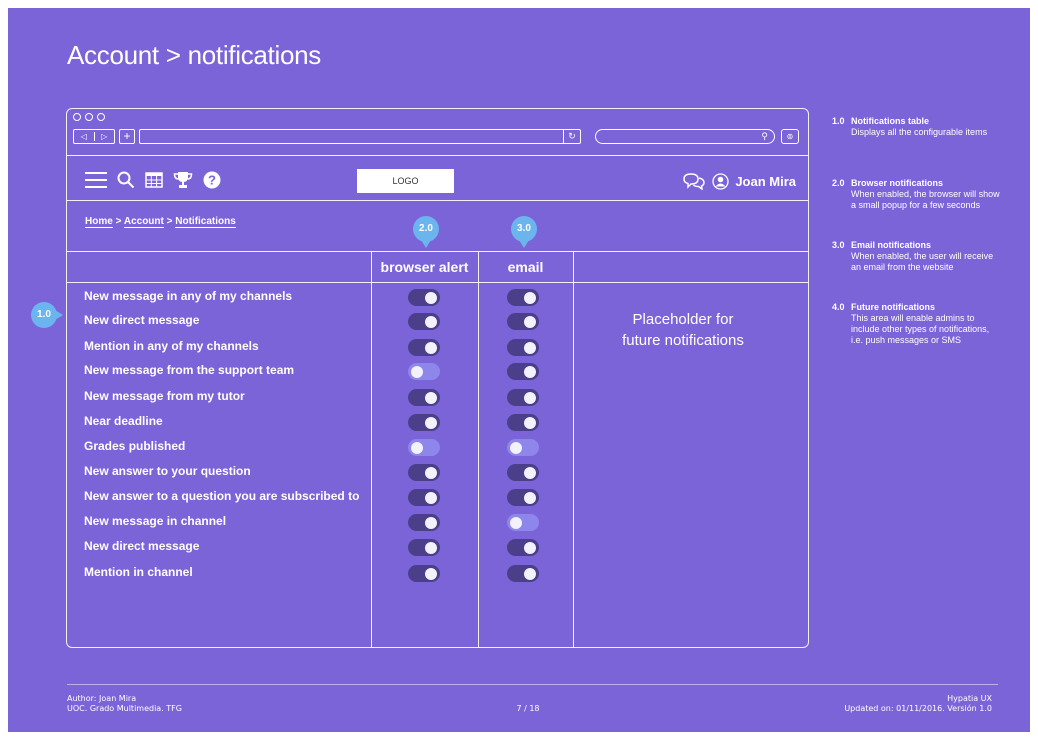  What do you see at coordinates (77, 117) in the screenshot?
I see `close-dot` at bounding box center [77, 117].